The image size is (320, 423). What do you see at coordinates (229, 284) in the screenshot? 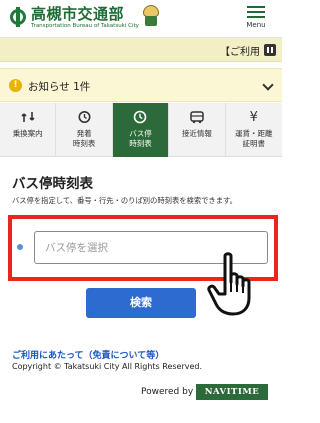
I see `pointing-hand-icon` at bounding box center [229, 284].